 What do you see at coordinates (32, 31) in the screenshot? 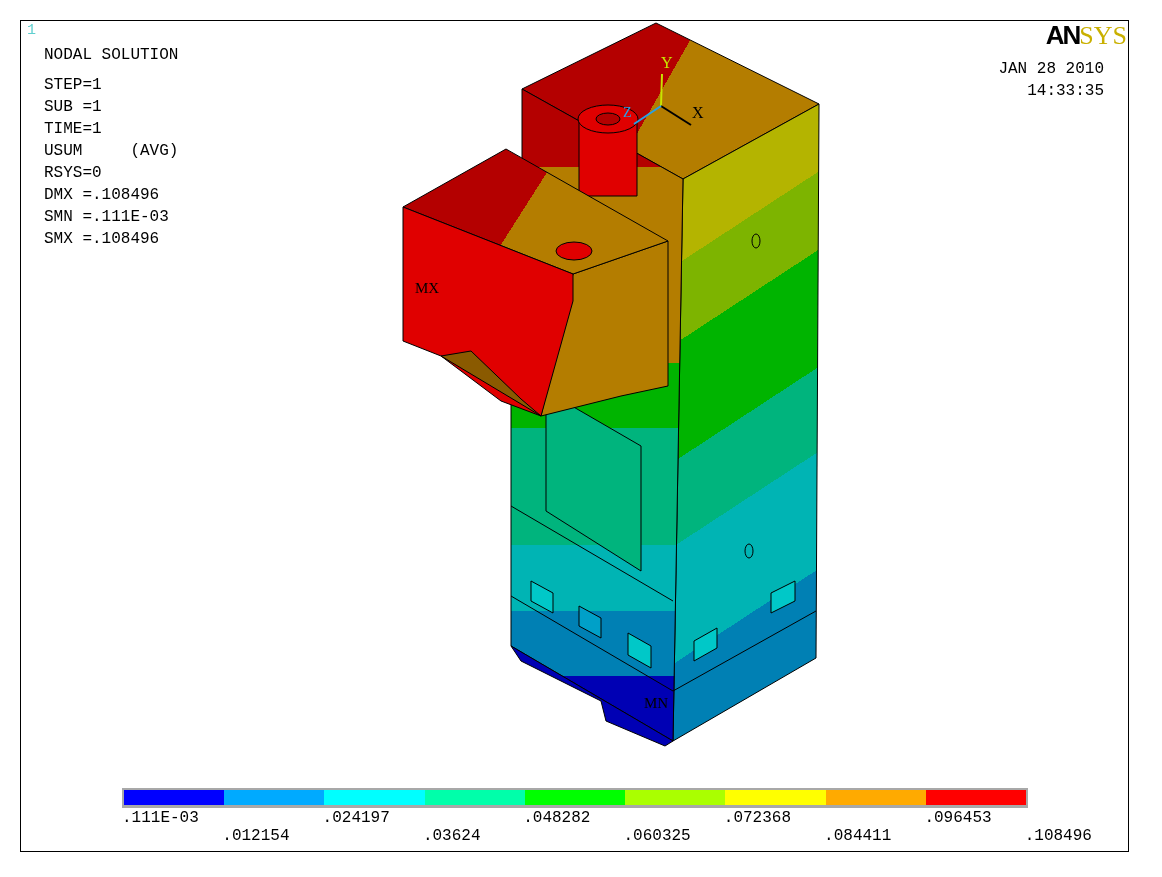
I see `plot-number: 1` at bounding box center [32, 31].